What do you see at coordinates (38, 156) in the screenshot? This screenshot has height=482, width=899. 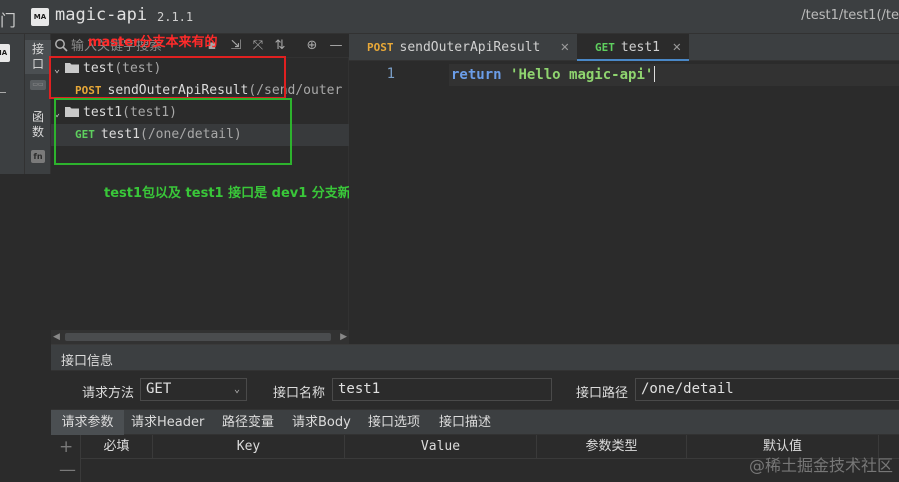 I see `function-icon: fn` at bounding box center [38, 156].